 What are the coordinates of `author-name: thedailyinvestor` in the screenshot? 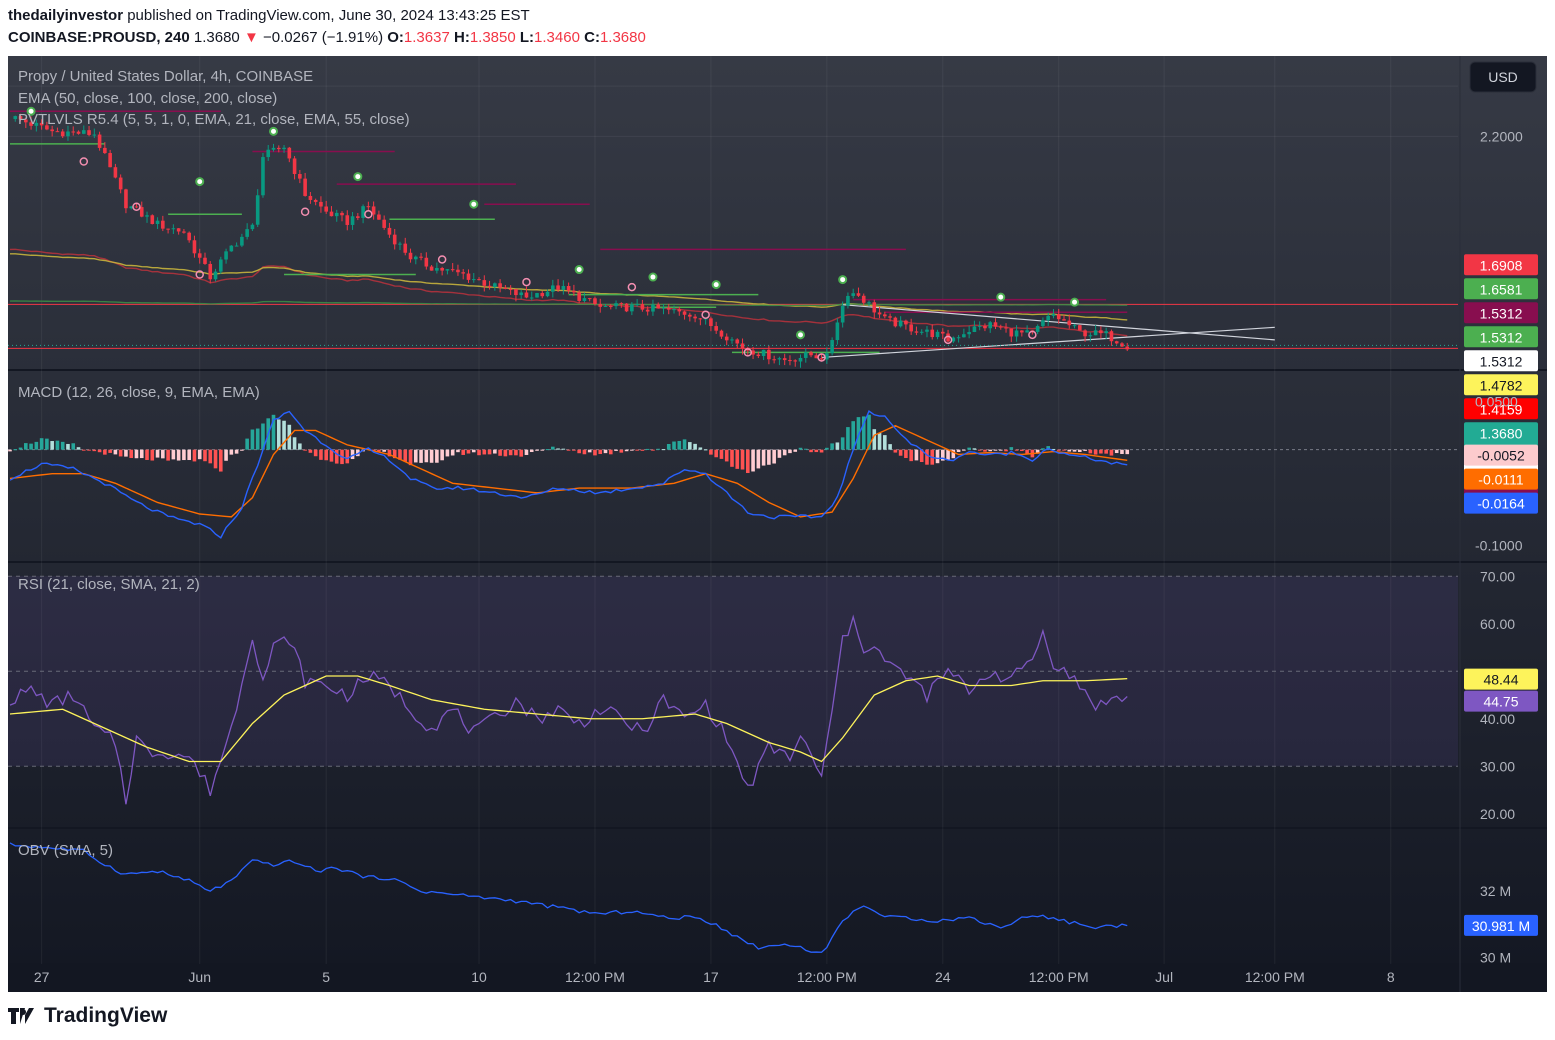 It's located at (65, 15).